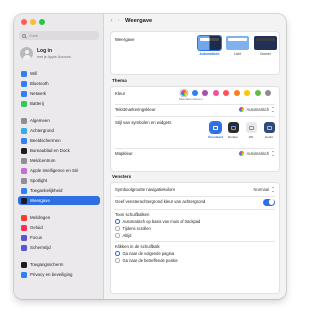 This screenshot has height=314, width=320. What do you see at coordinates (59, 93) in the screenshot?
I see `sidebar-item: Netwerk` at bounding box center [59, 93].